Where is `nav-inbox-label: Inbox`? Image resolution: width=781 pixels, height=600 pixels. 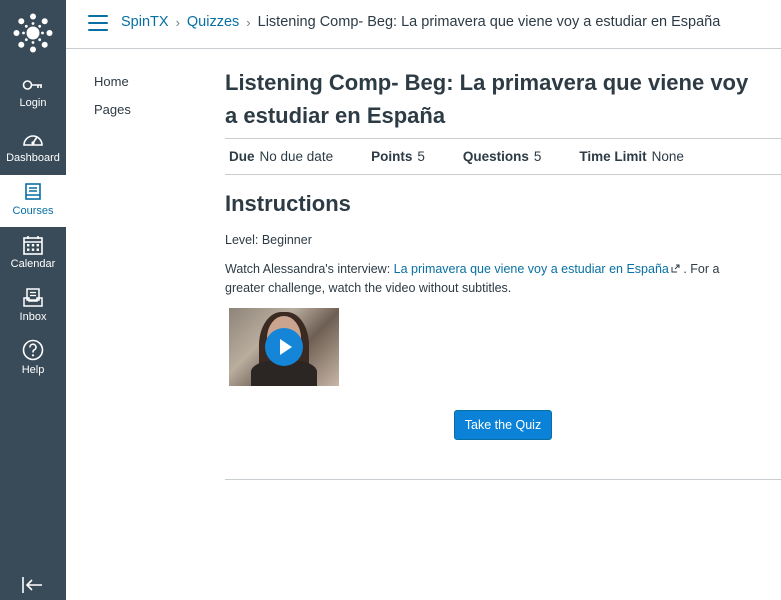
nav-inbox-label: Inbox is located at coordinates (33, 317).